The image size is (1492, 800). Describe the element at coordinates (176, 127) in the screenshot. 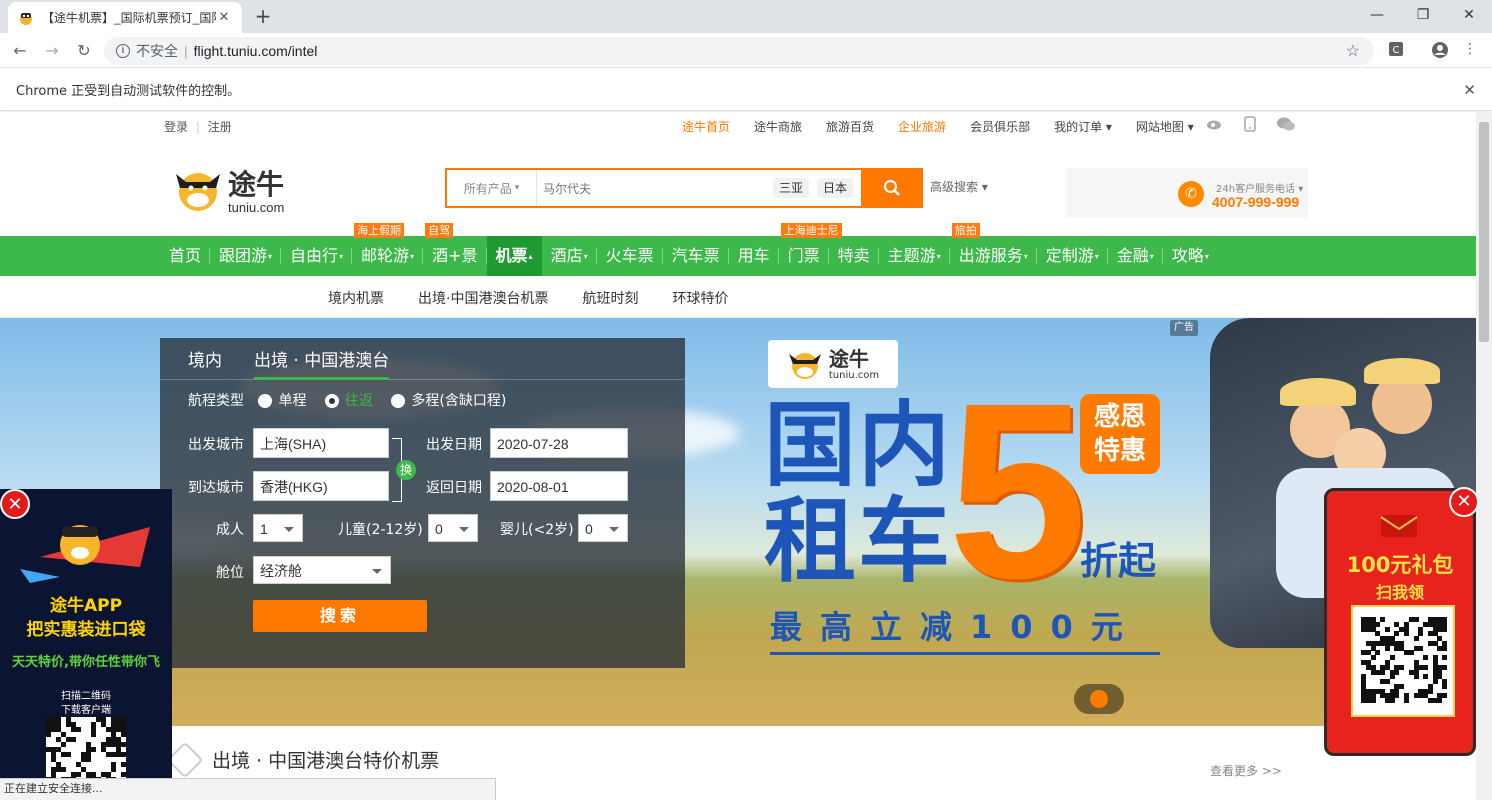

I see `login-link: 登录` at that location.